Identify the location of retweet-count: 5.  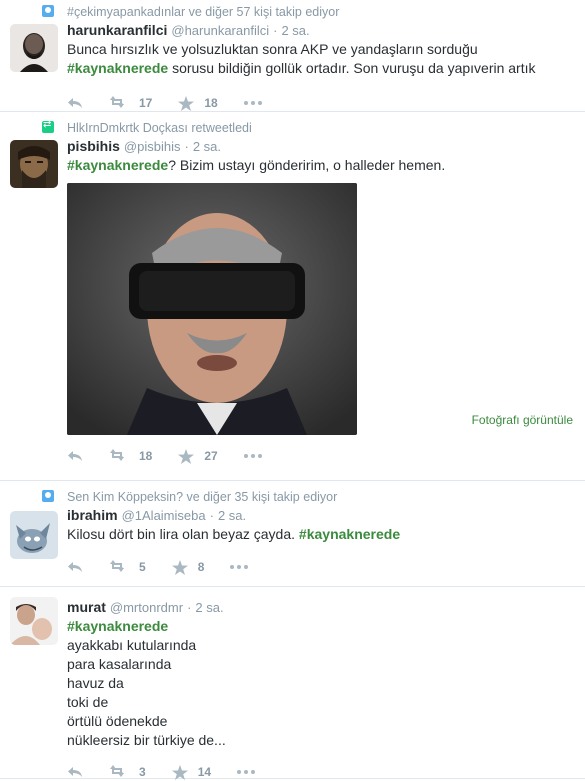
(142, 567).